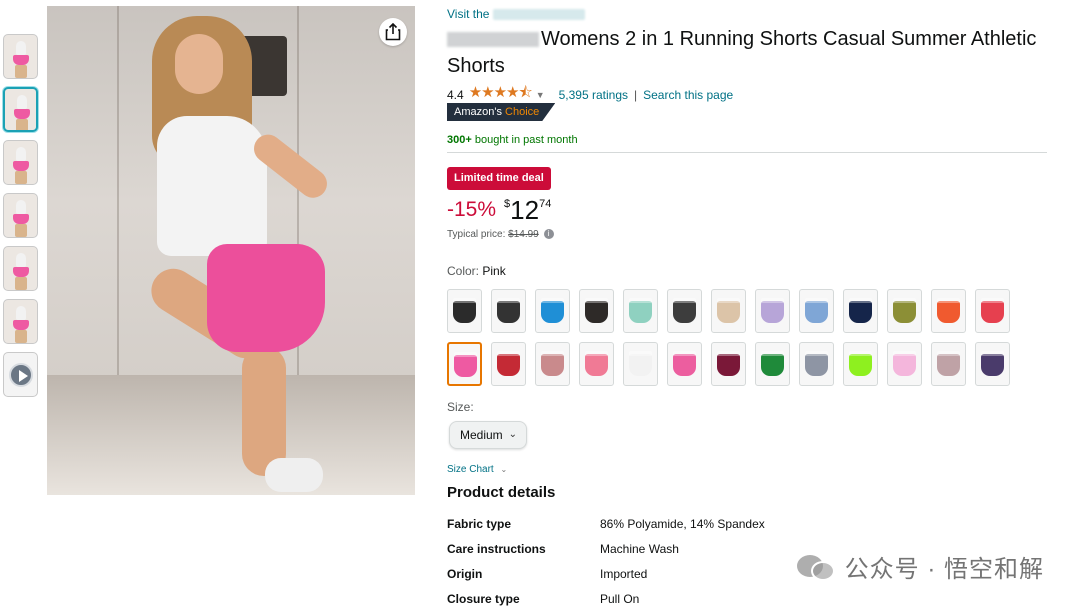 The width and height of the screenshot is (1080, 610). I want to click on bought-text: bought in past month, so click(526, 140).